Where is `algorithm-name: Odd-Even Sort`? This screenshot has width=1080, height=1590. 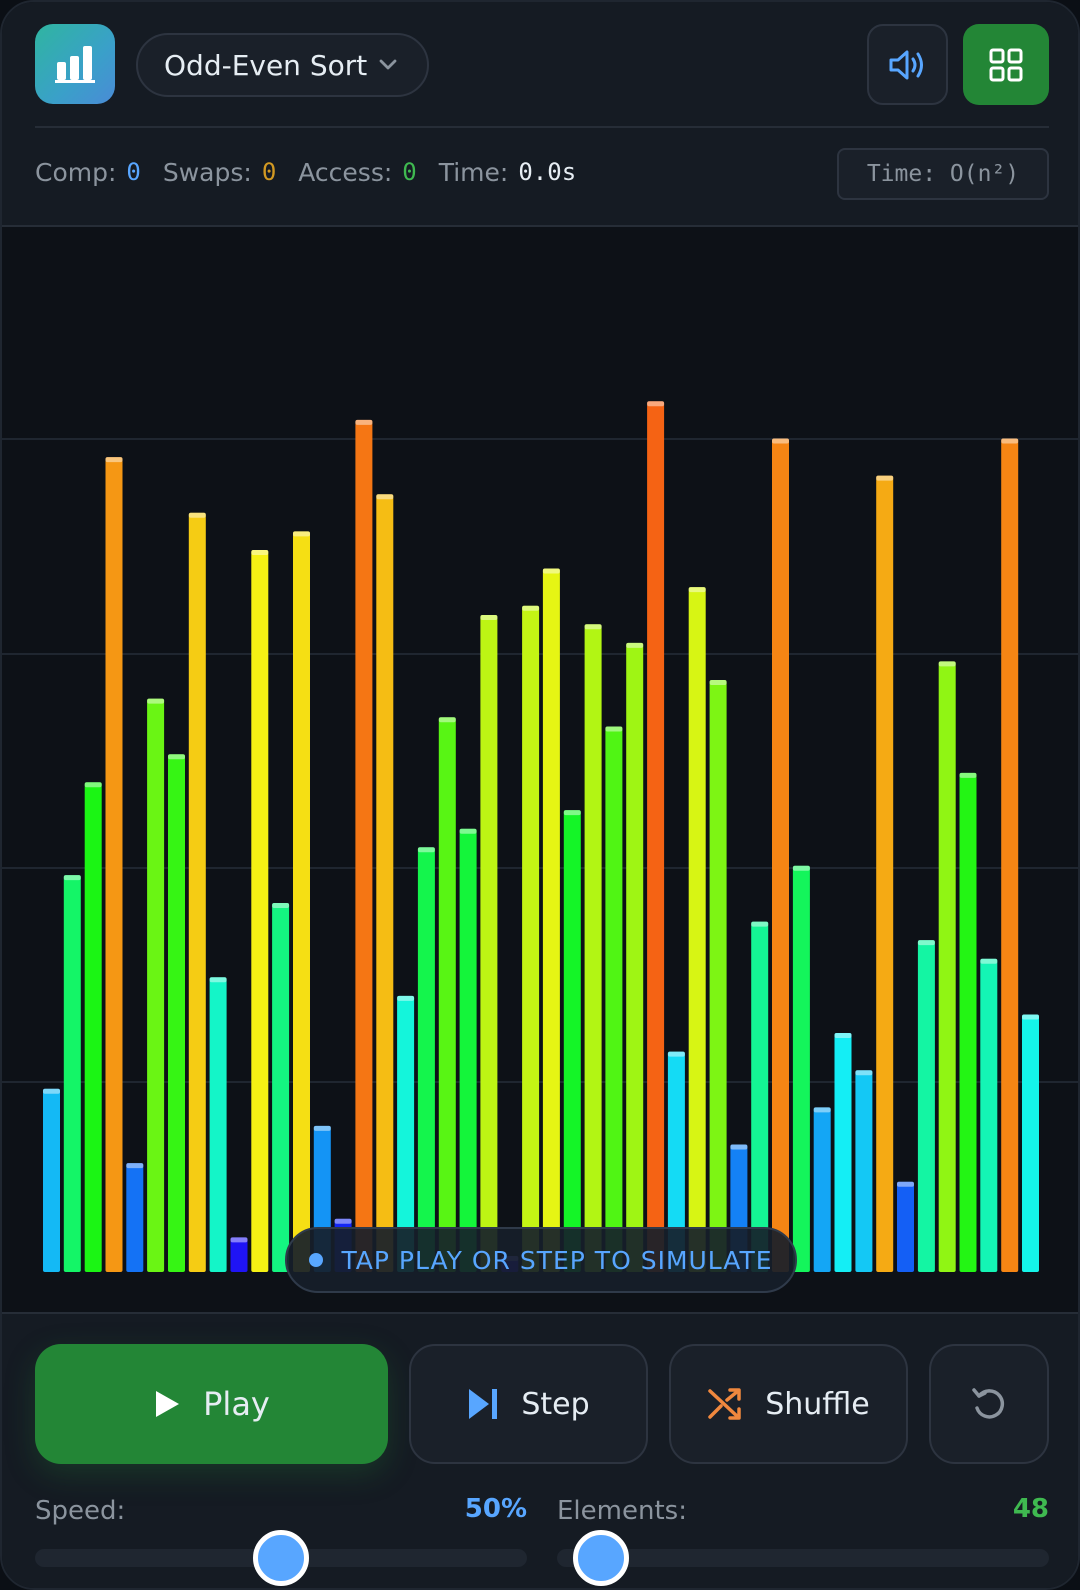 algorithm-name: Odd-Even Sort is located at coordinates (266, 65).